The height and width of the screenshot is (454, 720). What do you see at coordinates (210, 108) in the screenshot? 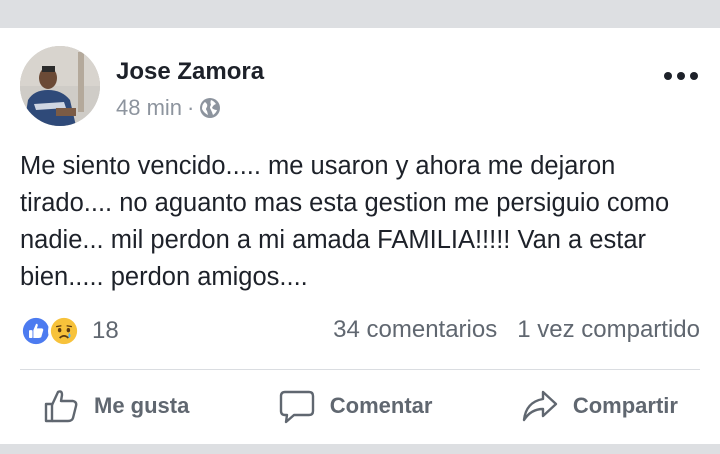
I see `globe-icon` at bounding box center [210, 108].